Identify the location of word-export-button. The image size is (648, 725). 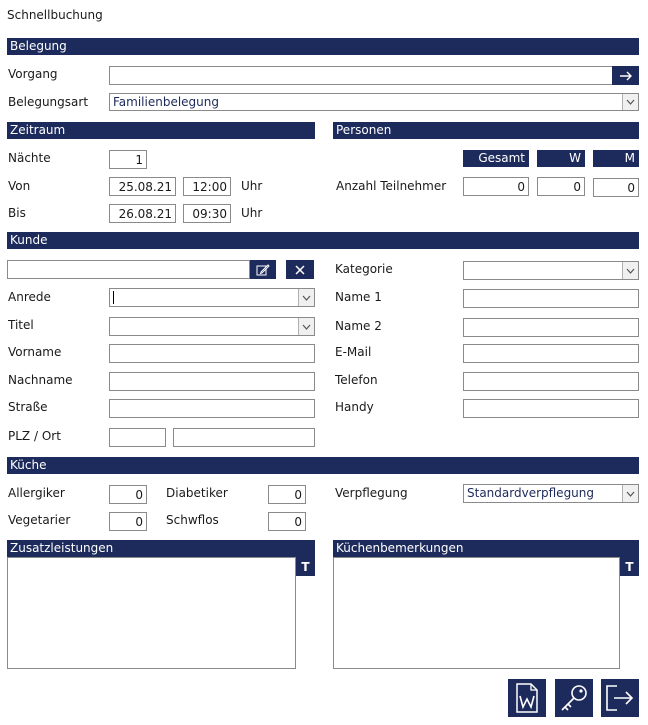
(527, 698).